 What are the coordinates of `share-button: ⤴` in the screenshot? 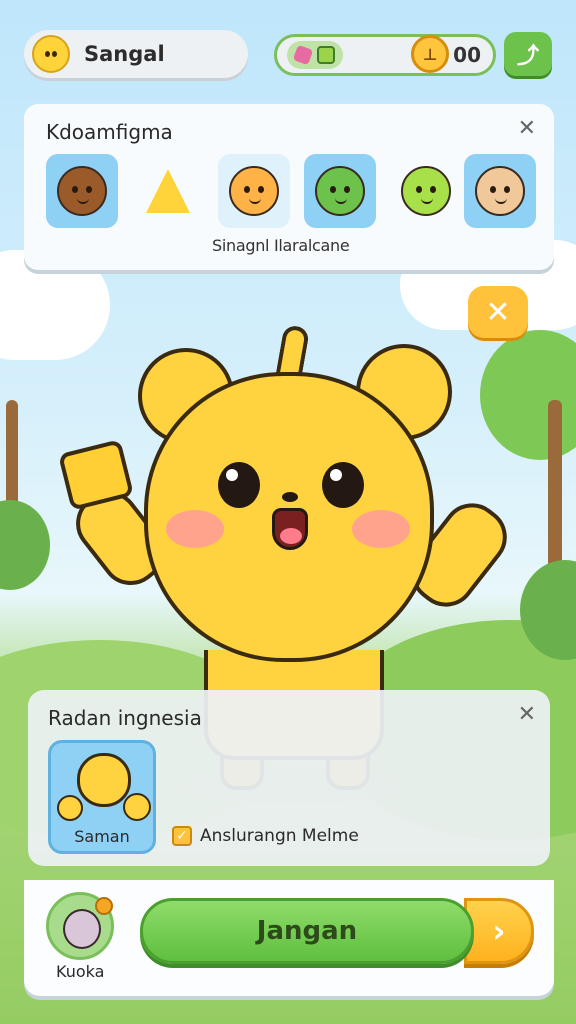 It's located at (528, 54).